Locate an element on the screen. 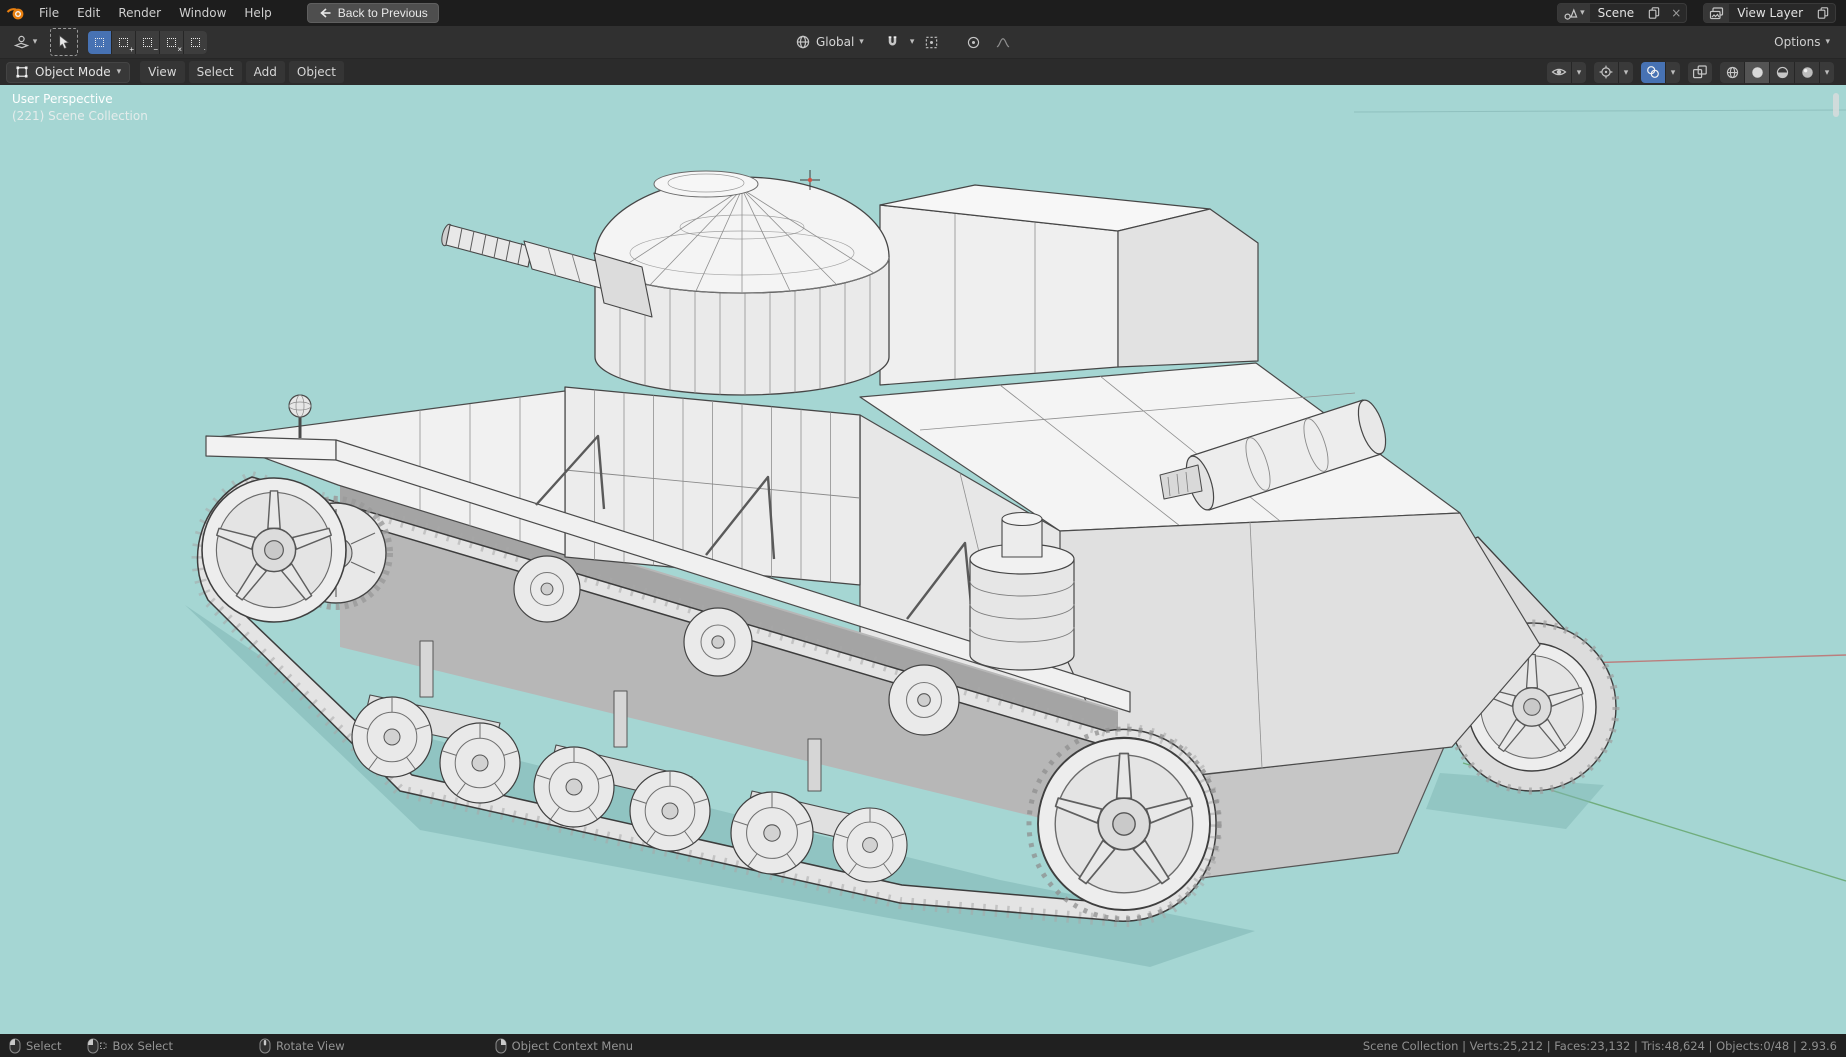 Image resolution: width=1846 pixels, height=1057 pixels. xray-icon is located at coordinates (1700, 72).